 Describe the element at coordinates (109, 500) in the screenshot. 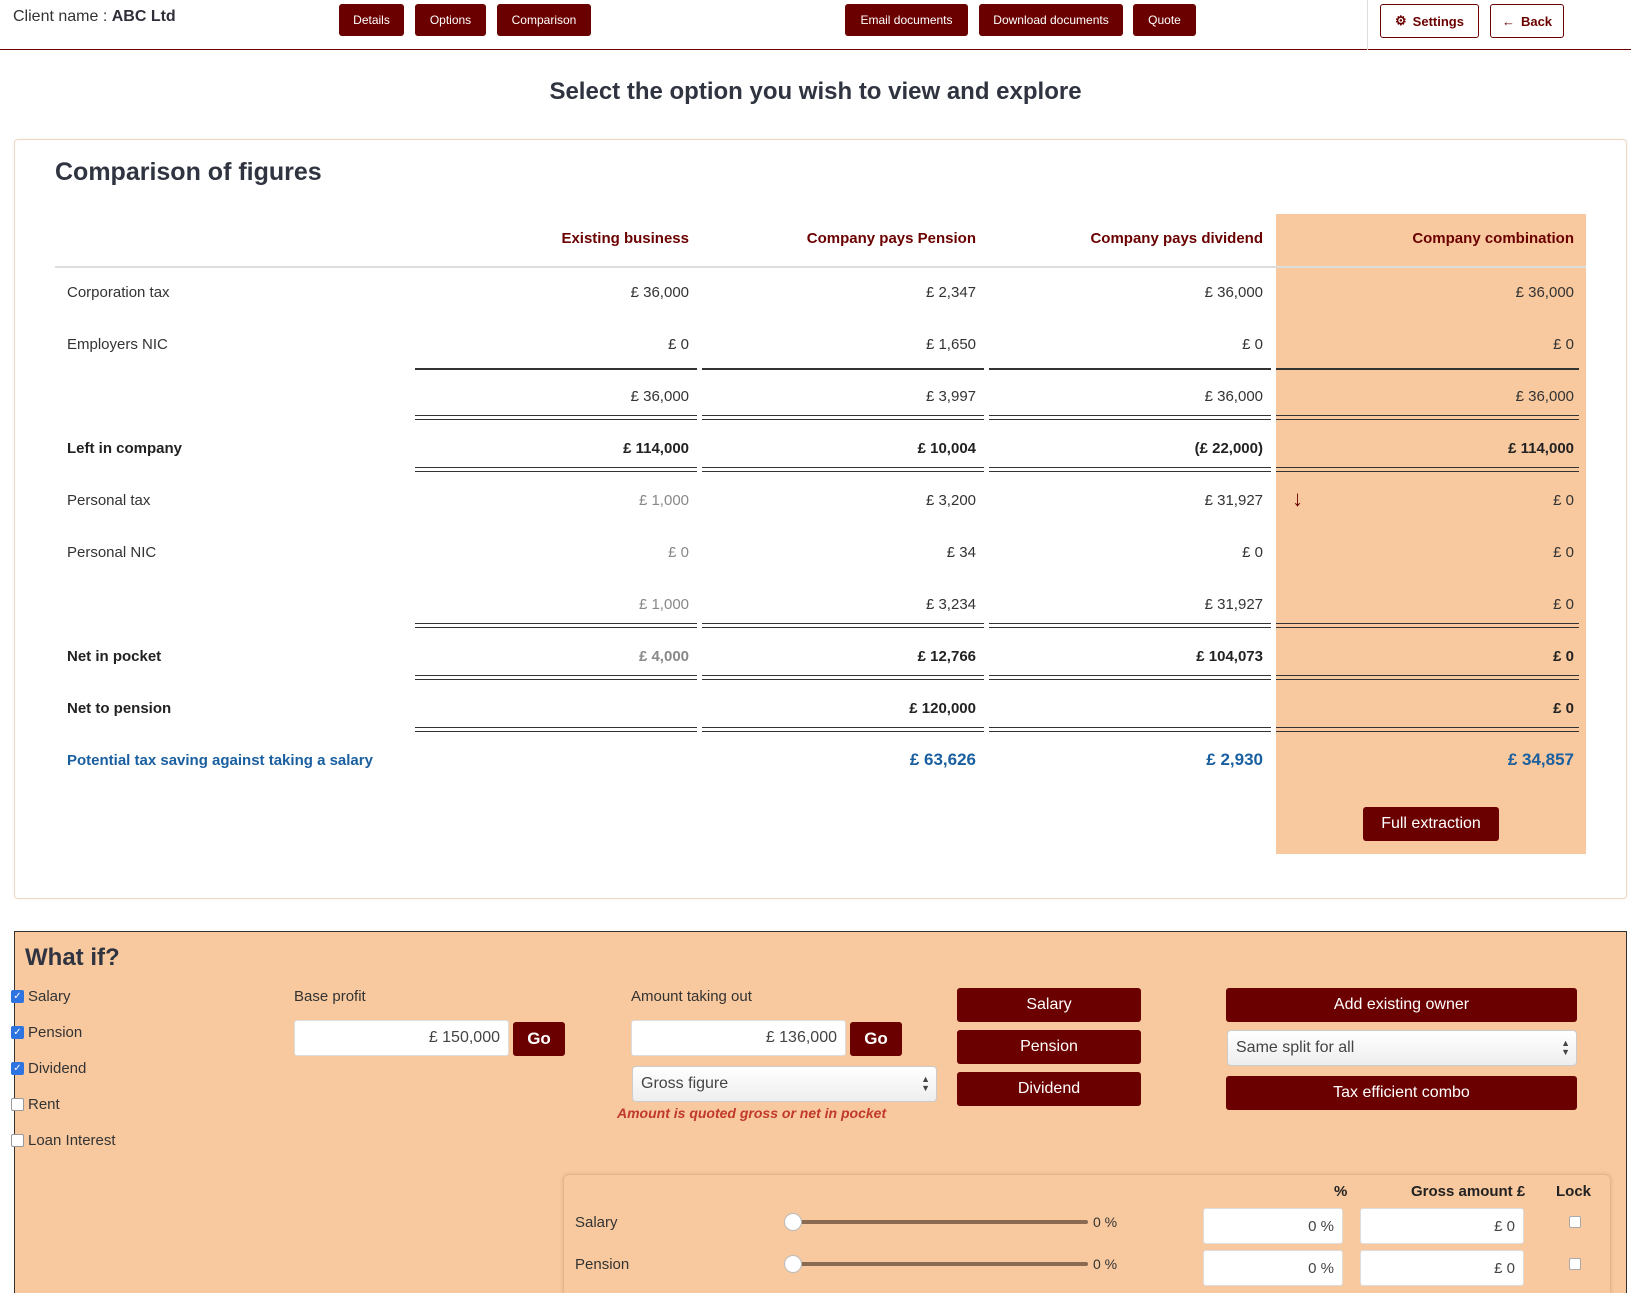

I see `row-label: Personal tax` at that location.